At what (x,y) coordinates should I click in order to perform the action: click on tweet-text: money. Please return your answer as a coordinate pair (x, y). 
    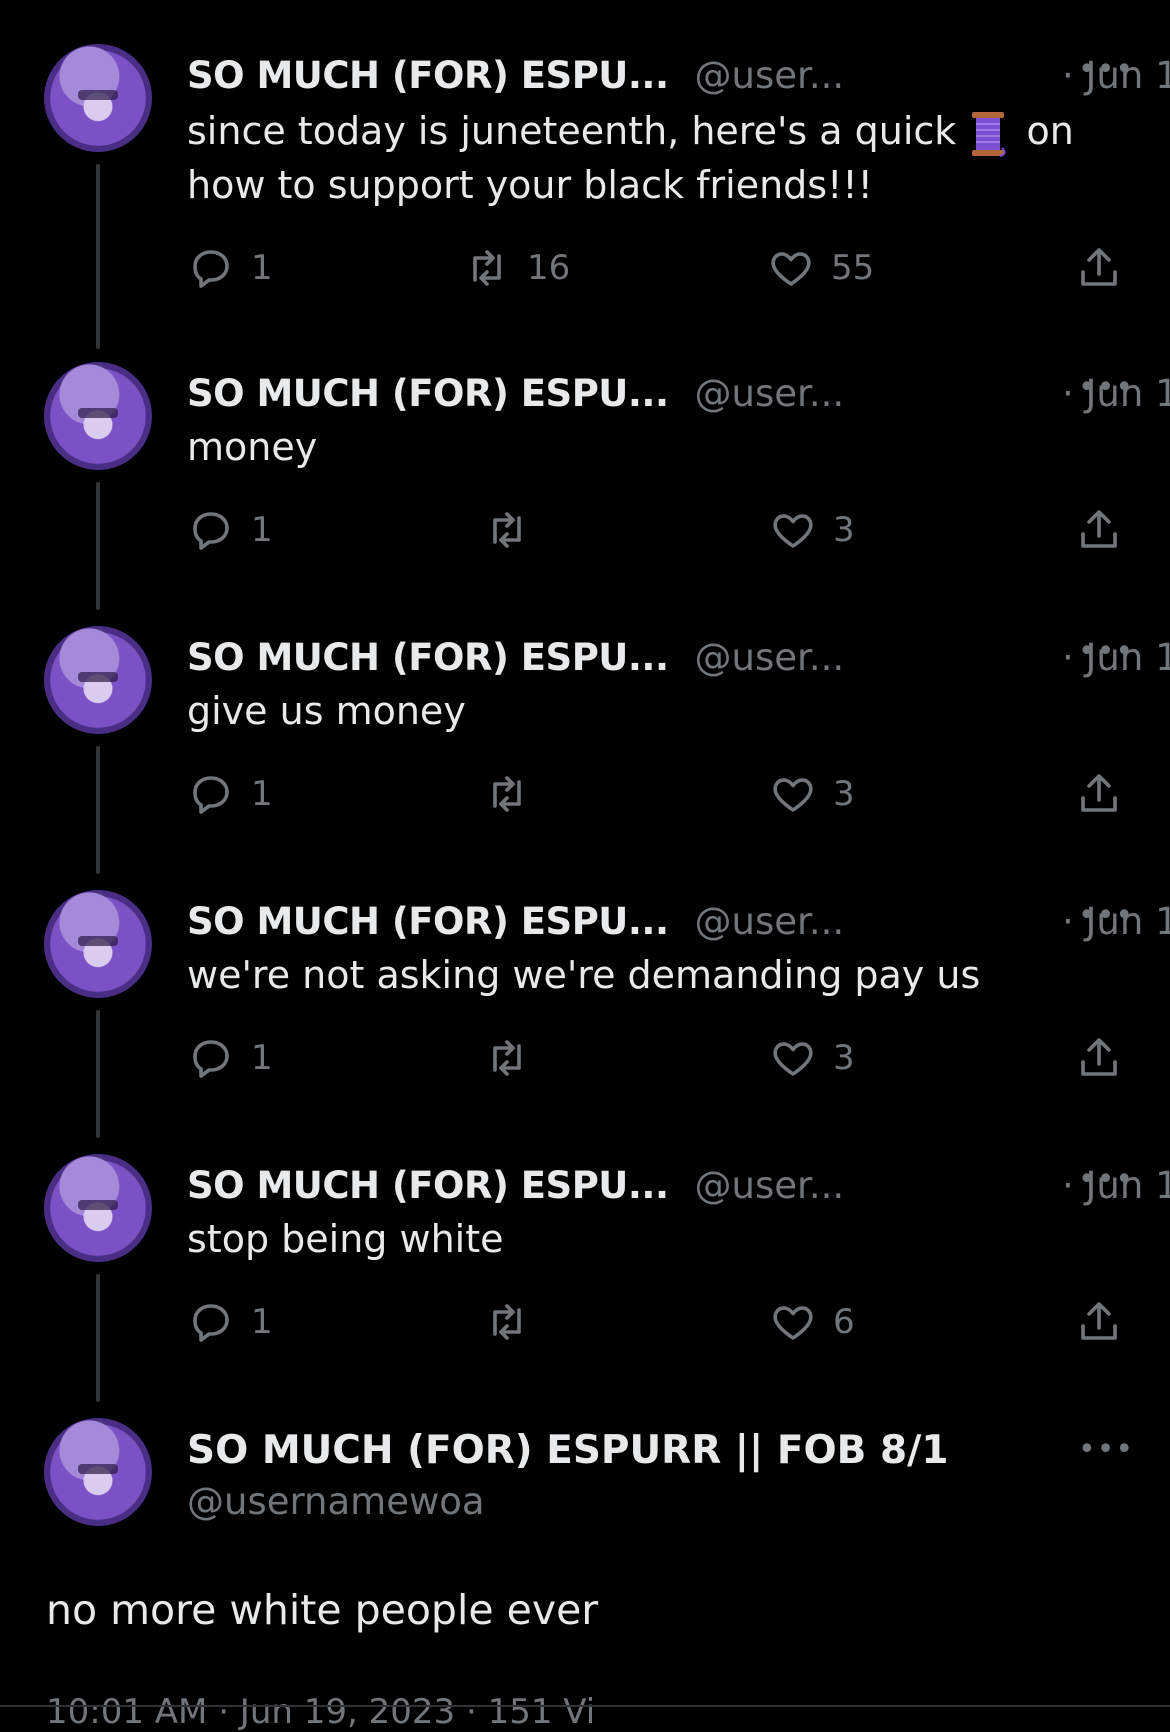
    Looking at the image, I should click on (252, 447).